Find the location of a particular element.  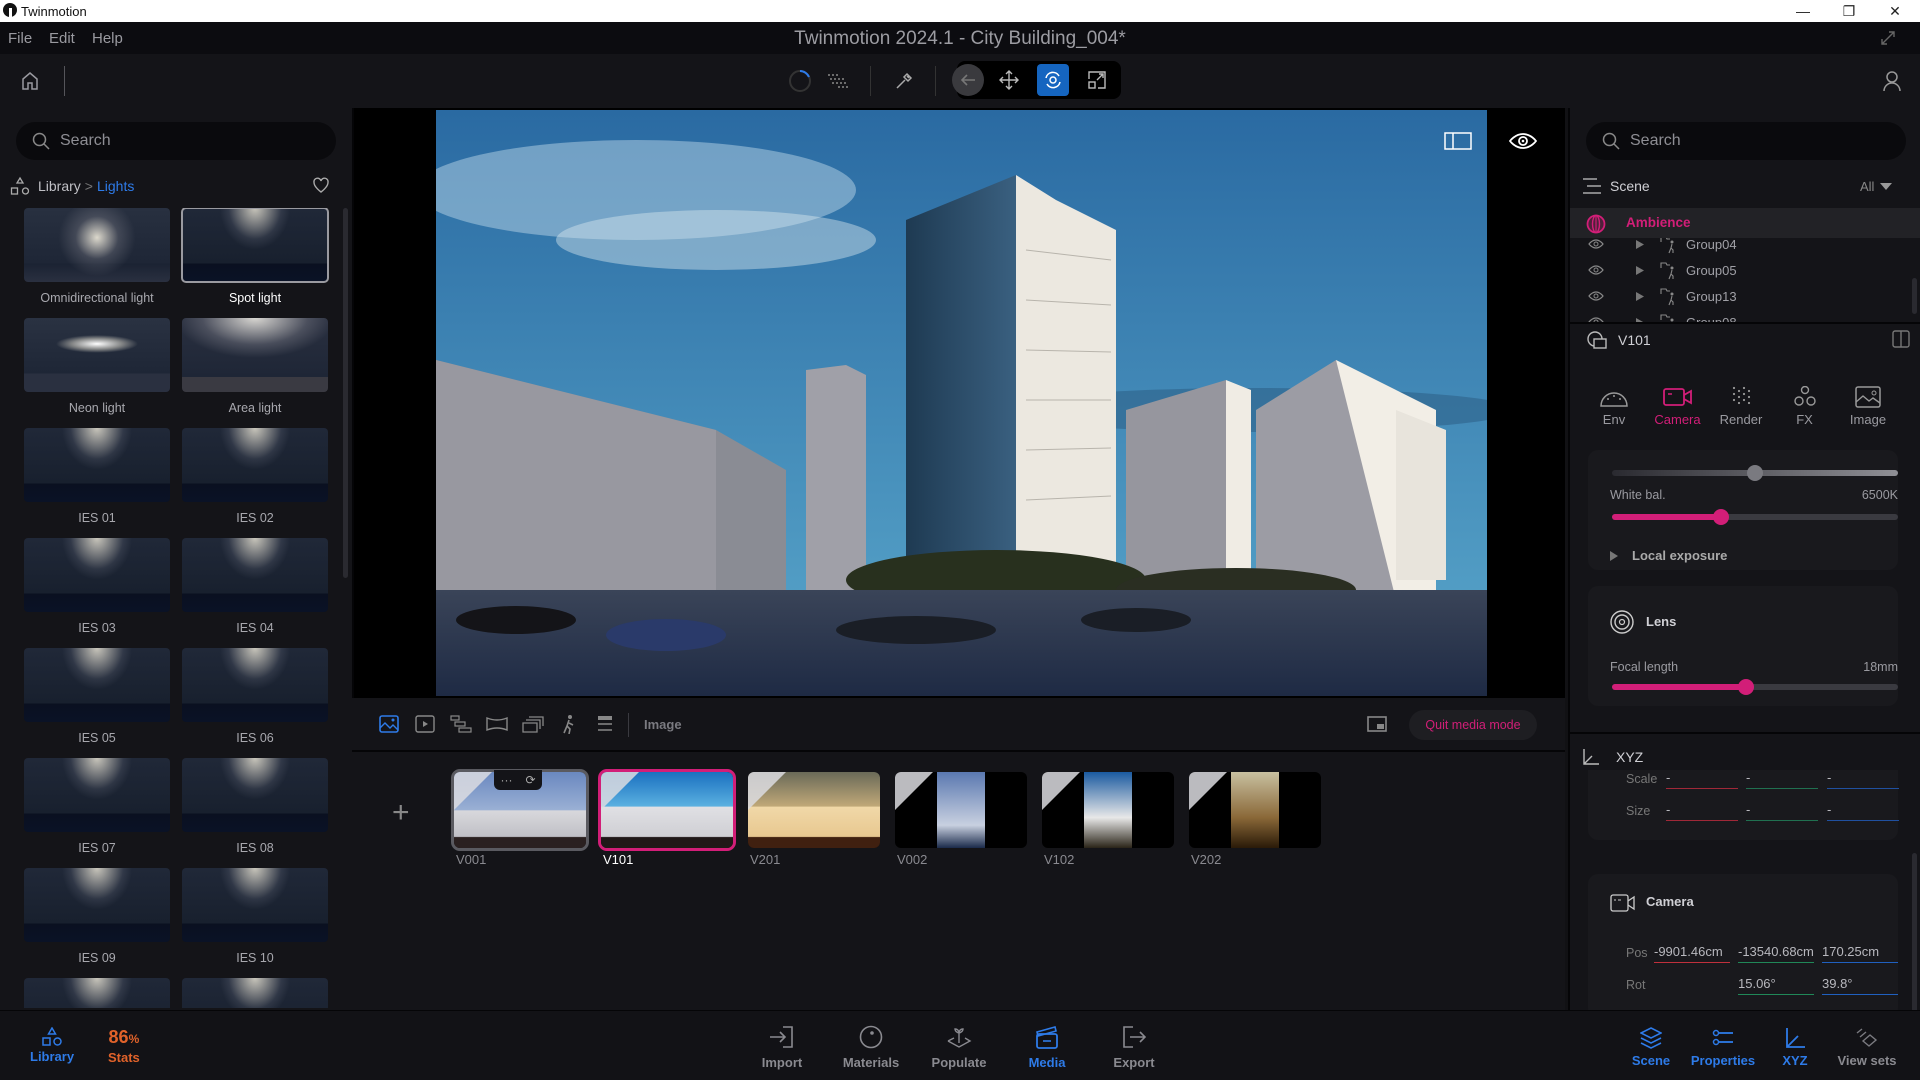

more-options-icon: ··· is located at coordinates (506, 780).